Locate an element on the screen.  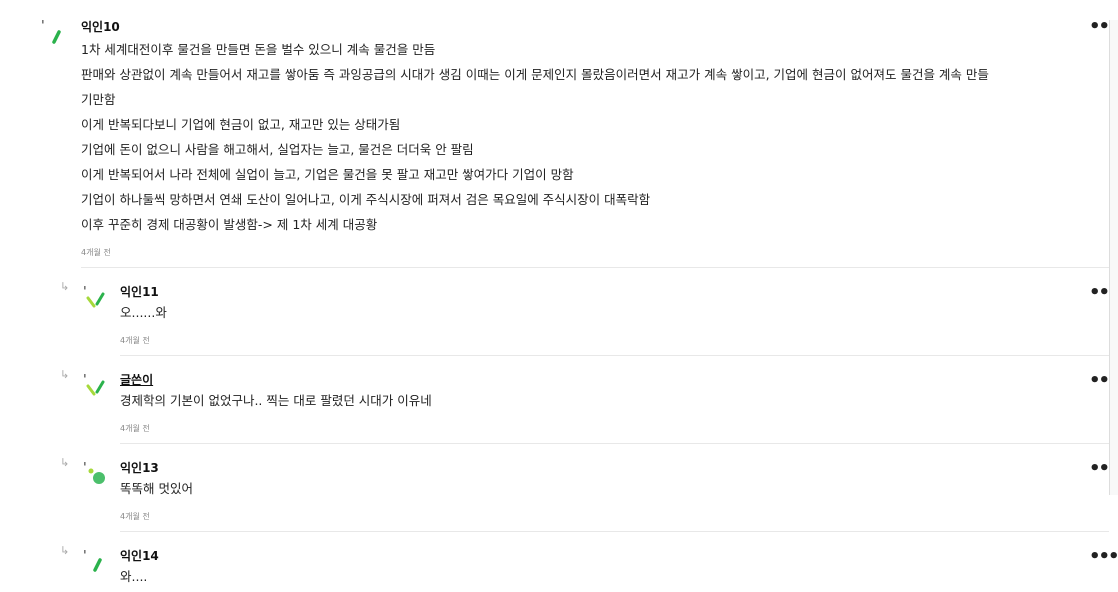
comment-author: 익인14 is located at coordinates (139, 555).